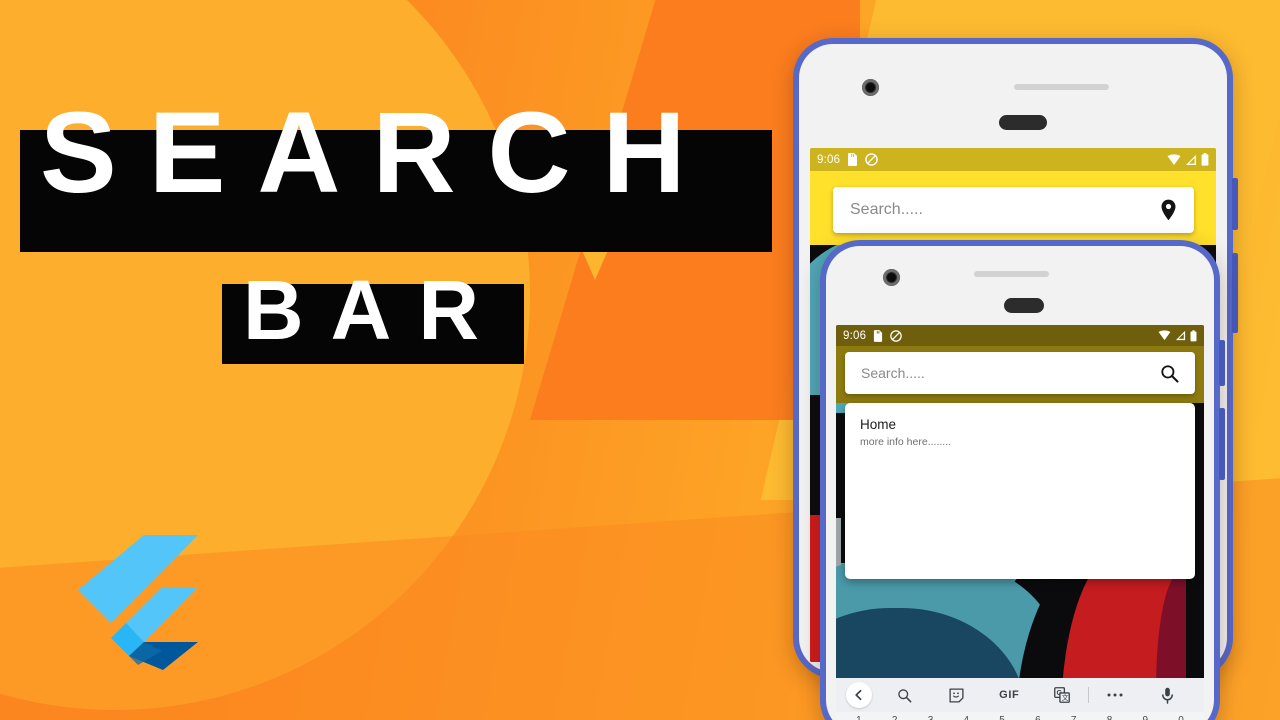  I want to click on earpiece-grille-back, so click(1061, 87).